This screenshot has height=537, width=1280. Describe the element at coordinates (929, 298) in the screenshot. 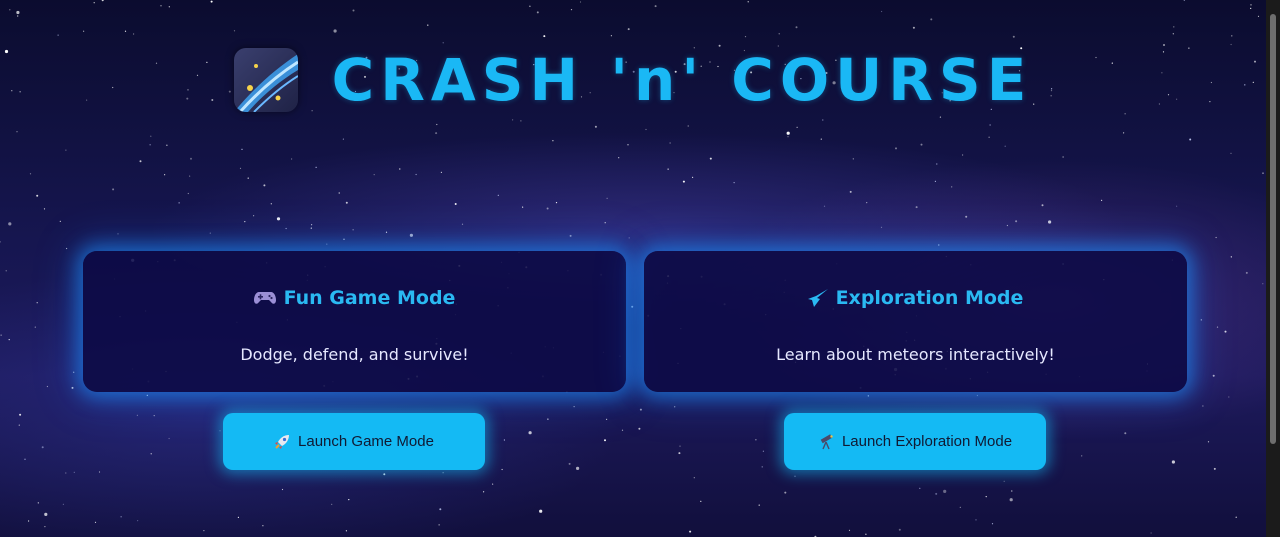

I see `card-title-text: Exploration Mode` at that location.